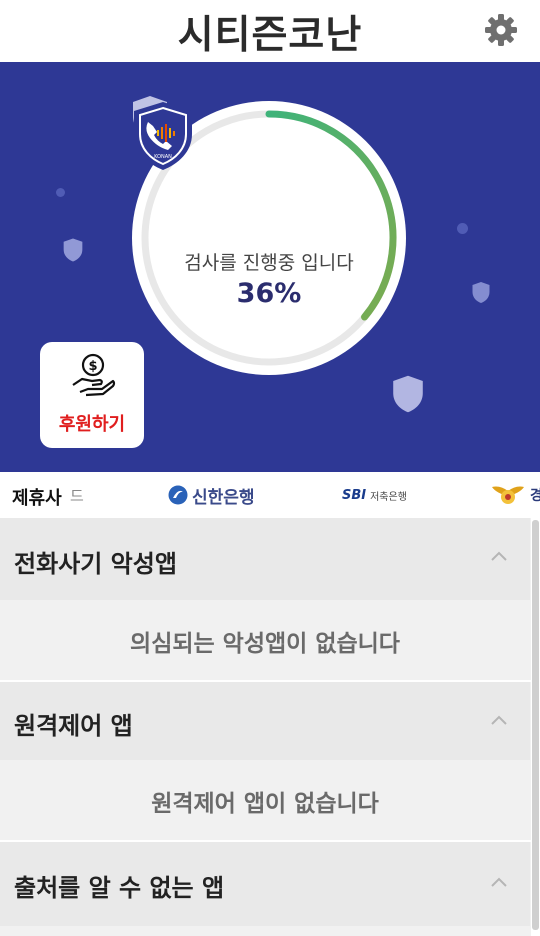  I want to click on section-body: 의심되는 악성앱이 없습니다, so click(265, 640).